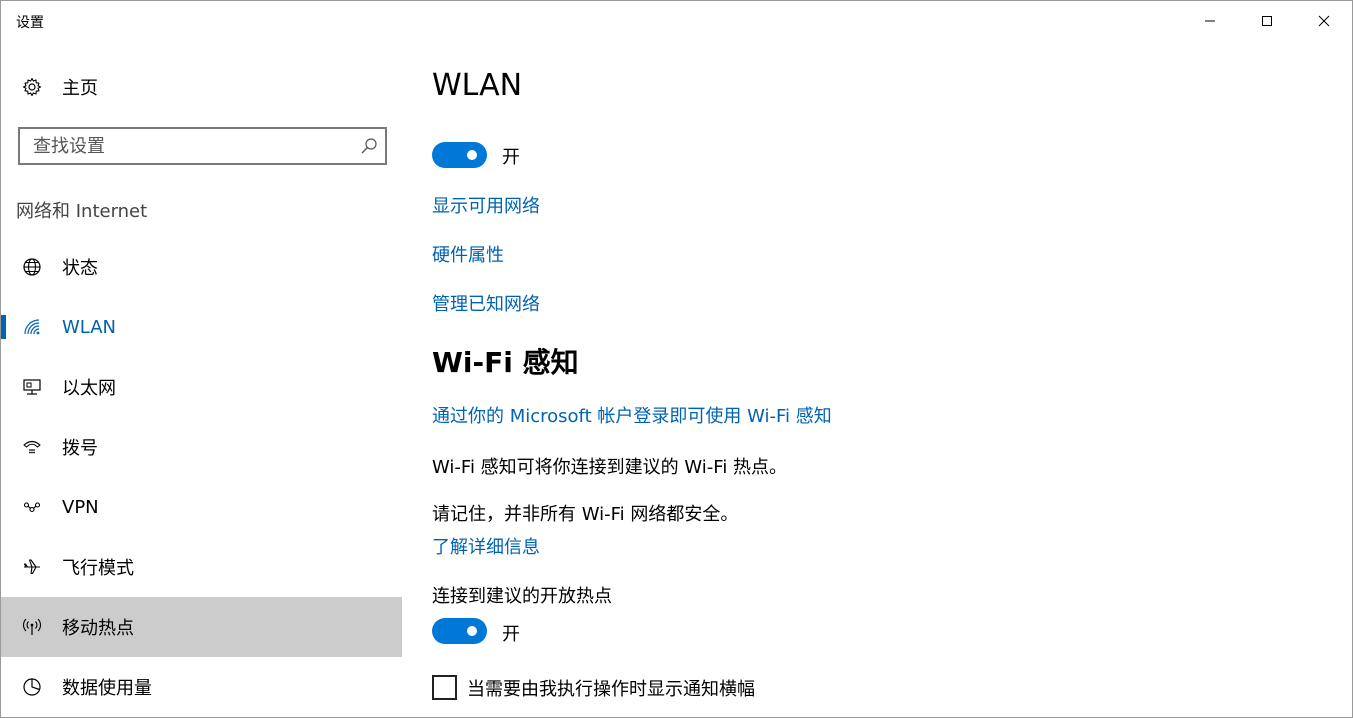  I want to click on search-input, so click(185, 146).